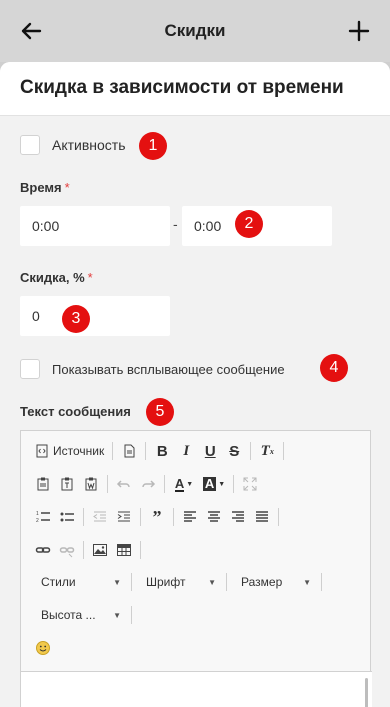 The width and height of the screenshot is (390, 707). I want to click on italic-icon: I, so click(186, 451).